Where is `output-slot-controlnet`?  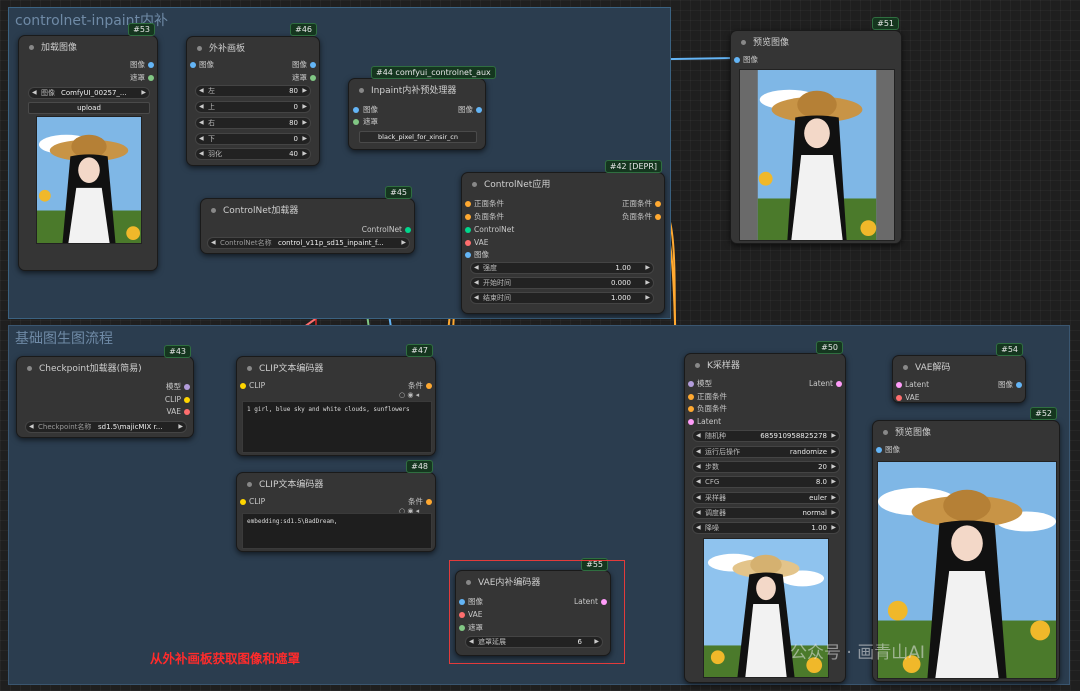 output-slot-controlnet is located at coordinates (408, 230).